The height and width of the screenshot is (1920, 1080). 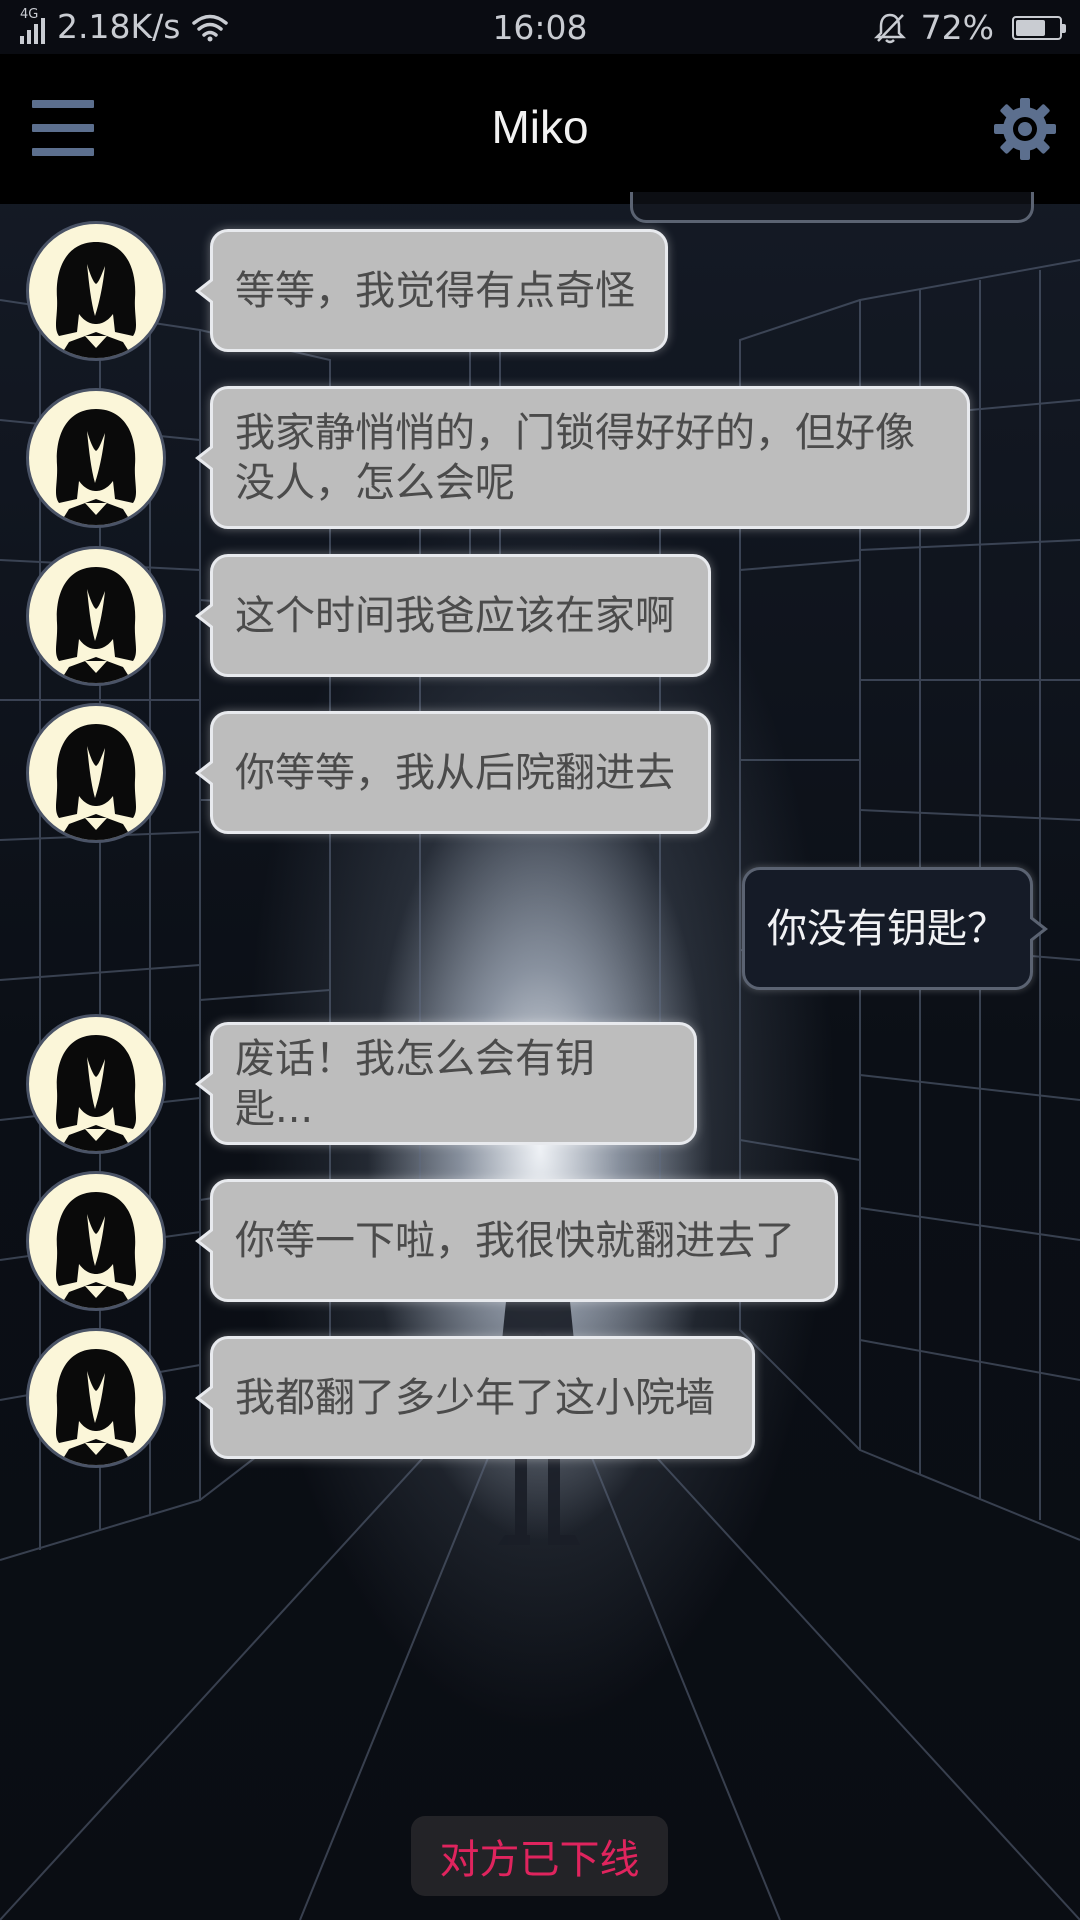 I want to click on message-text: 你没有钥匙？, so click(x=887, y=928).